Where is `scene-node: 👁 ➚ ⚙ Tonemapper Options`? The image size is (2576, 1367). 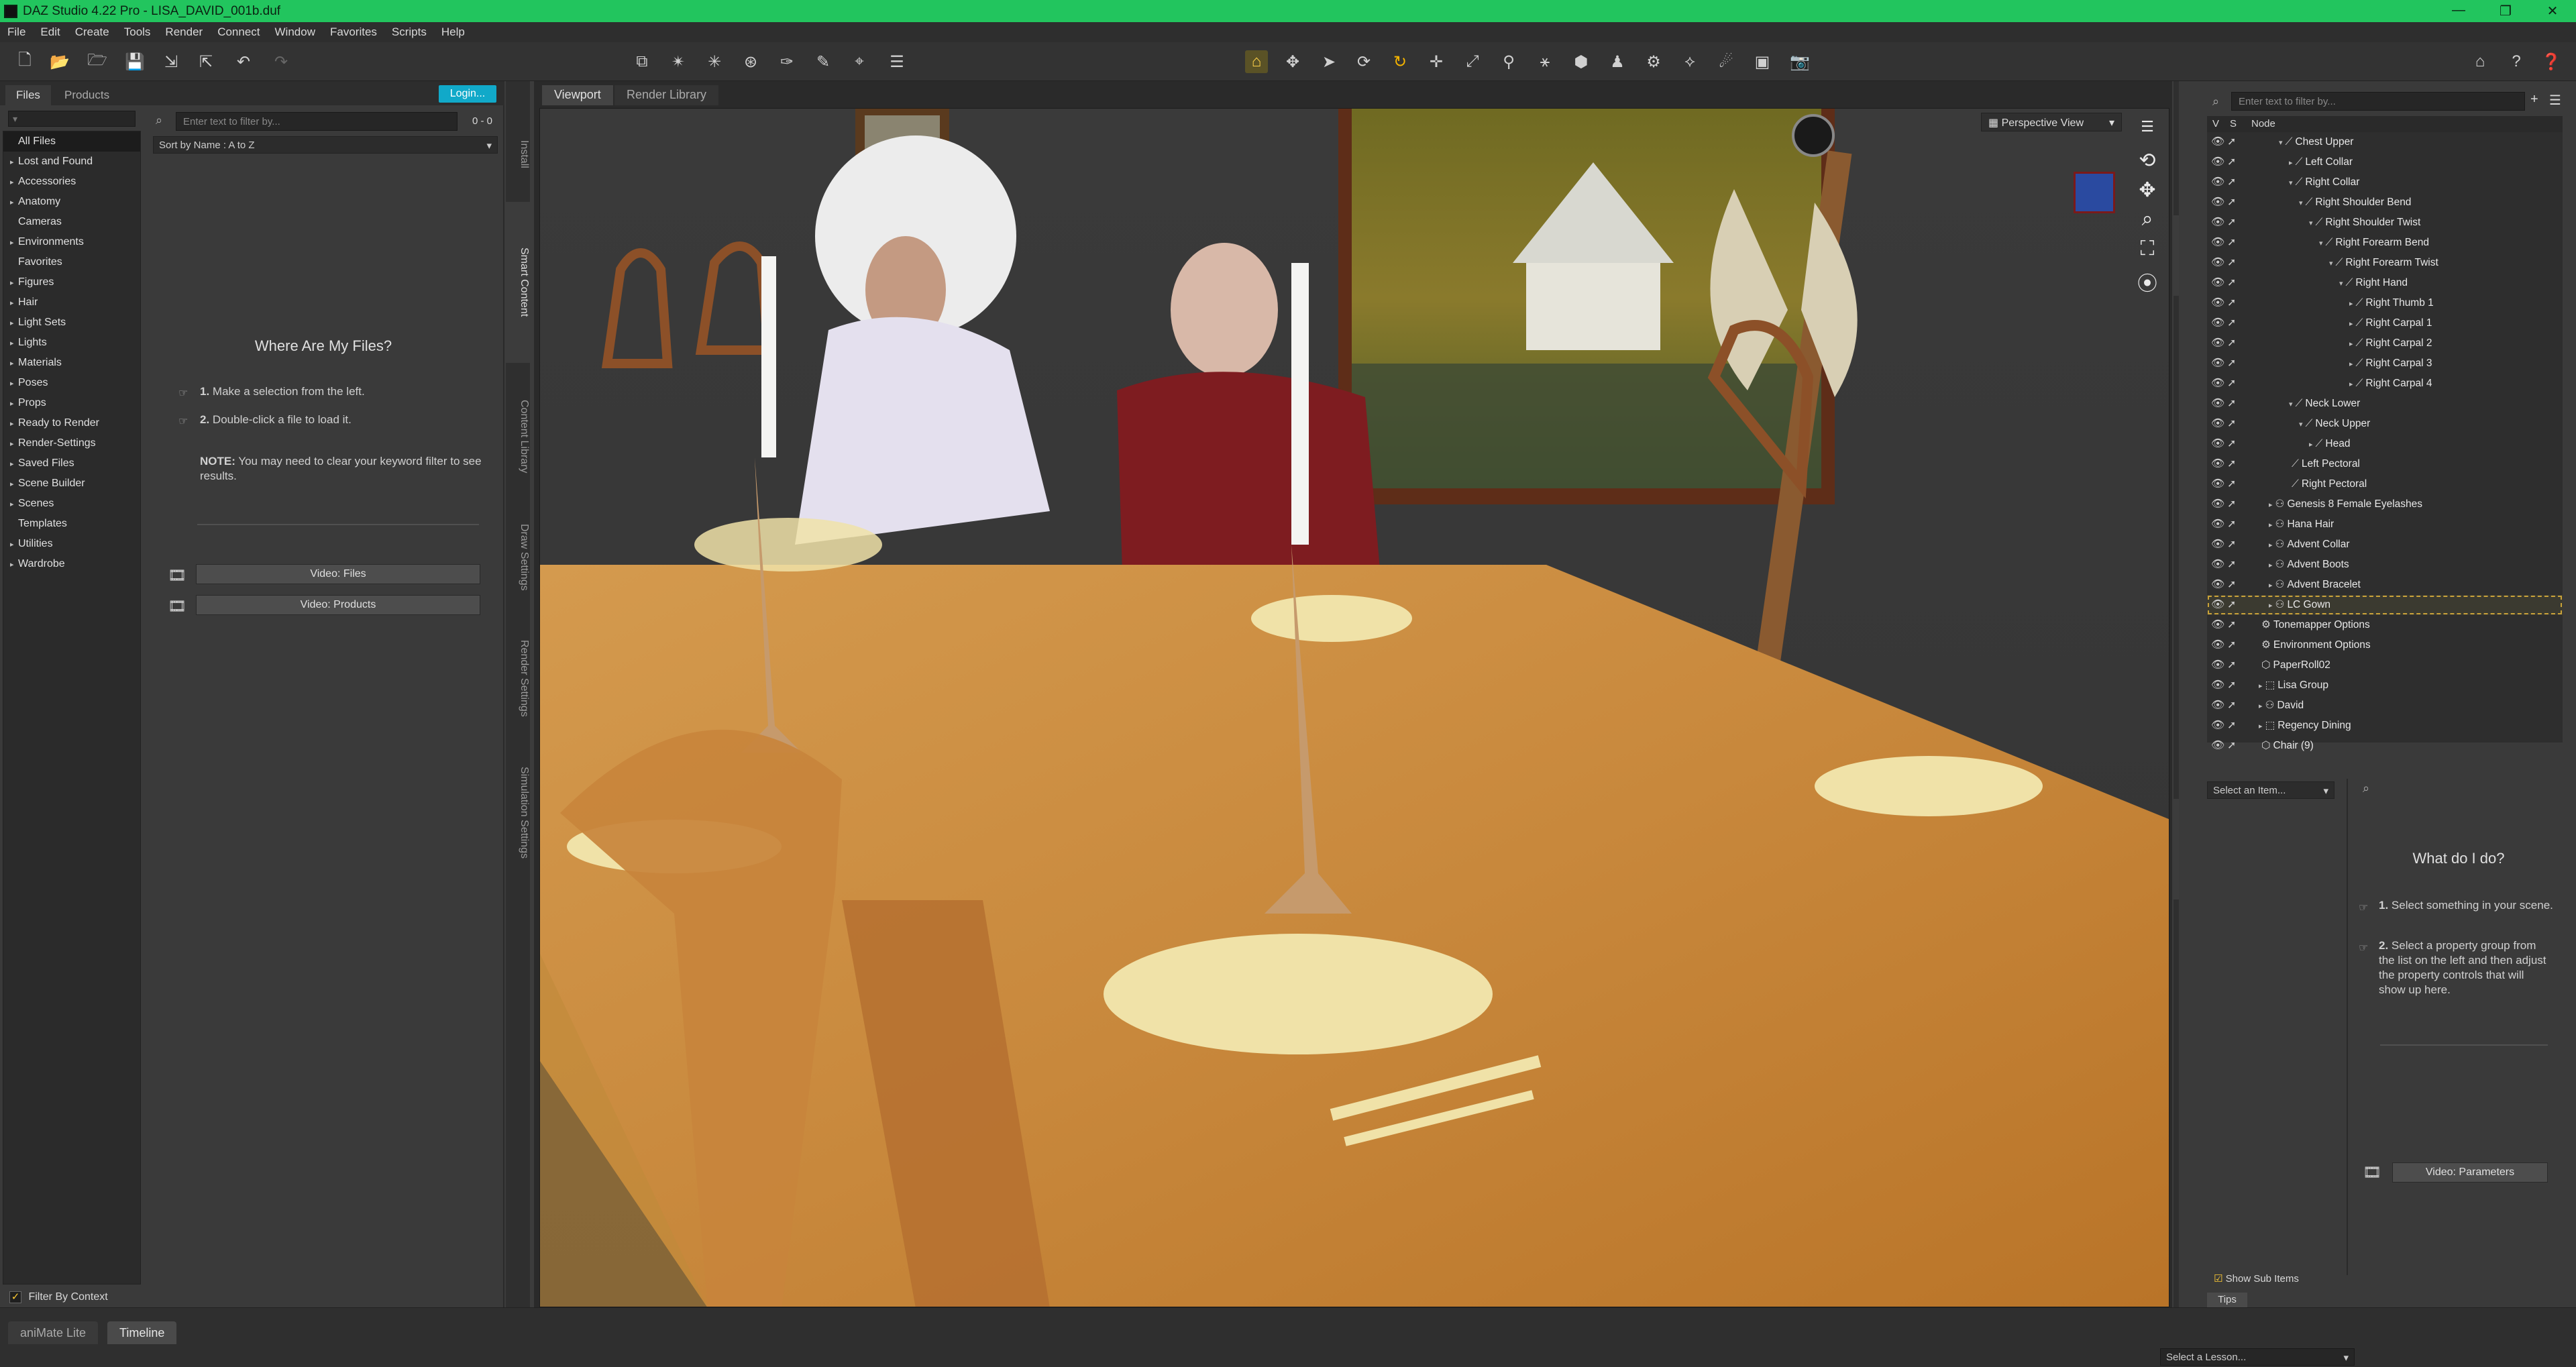 scene-node: 👁 ➚ ⚙ Tonemapper Options is located at coordinates (2385, 625).